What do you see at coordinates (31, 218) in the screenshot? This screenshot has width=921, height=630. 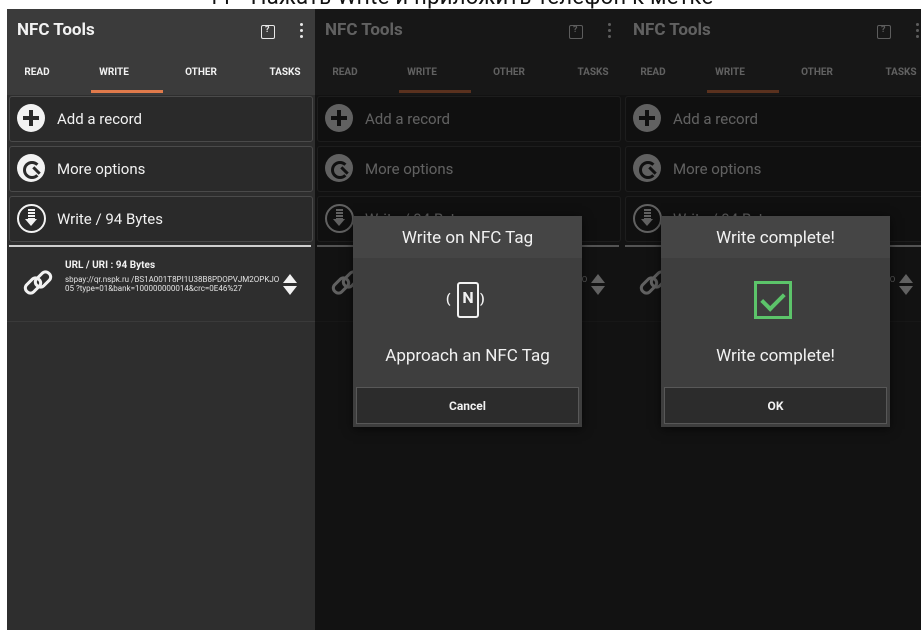 I see `write-download-icon` at bounding box center [31, 218].